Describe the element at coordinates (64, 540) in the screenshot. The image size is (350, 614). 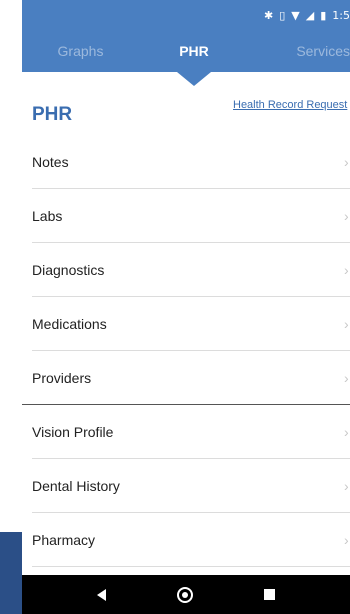
I see `list-item-label: Pharmacy` at that location.